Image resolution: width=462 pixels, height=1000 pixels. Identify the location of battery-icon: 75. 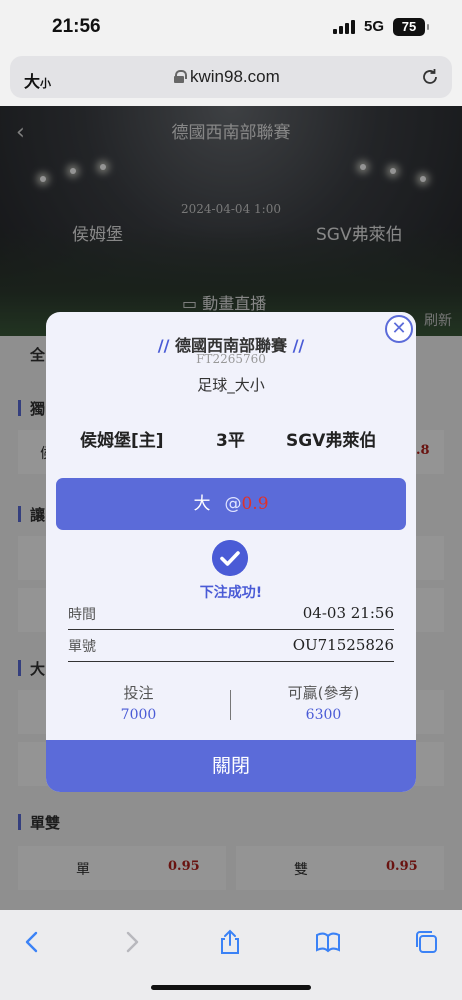
(411, 27).